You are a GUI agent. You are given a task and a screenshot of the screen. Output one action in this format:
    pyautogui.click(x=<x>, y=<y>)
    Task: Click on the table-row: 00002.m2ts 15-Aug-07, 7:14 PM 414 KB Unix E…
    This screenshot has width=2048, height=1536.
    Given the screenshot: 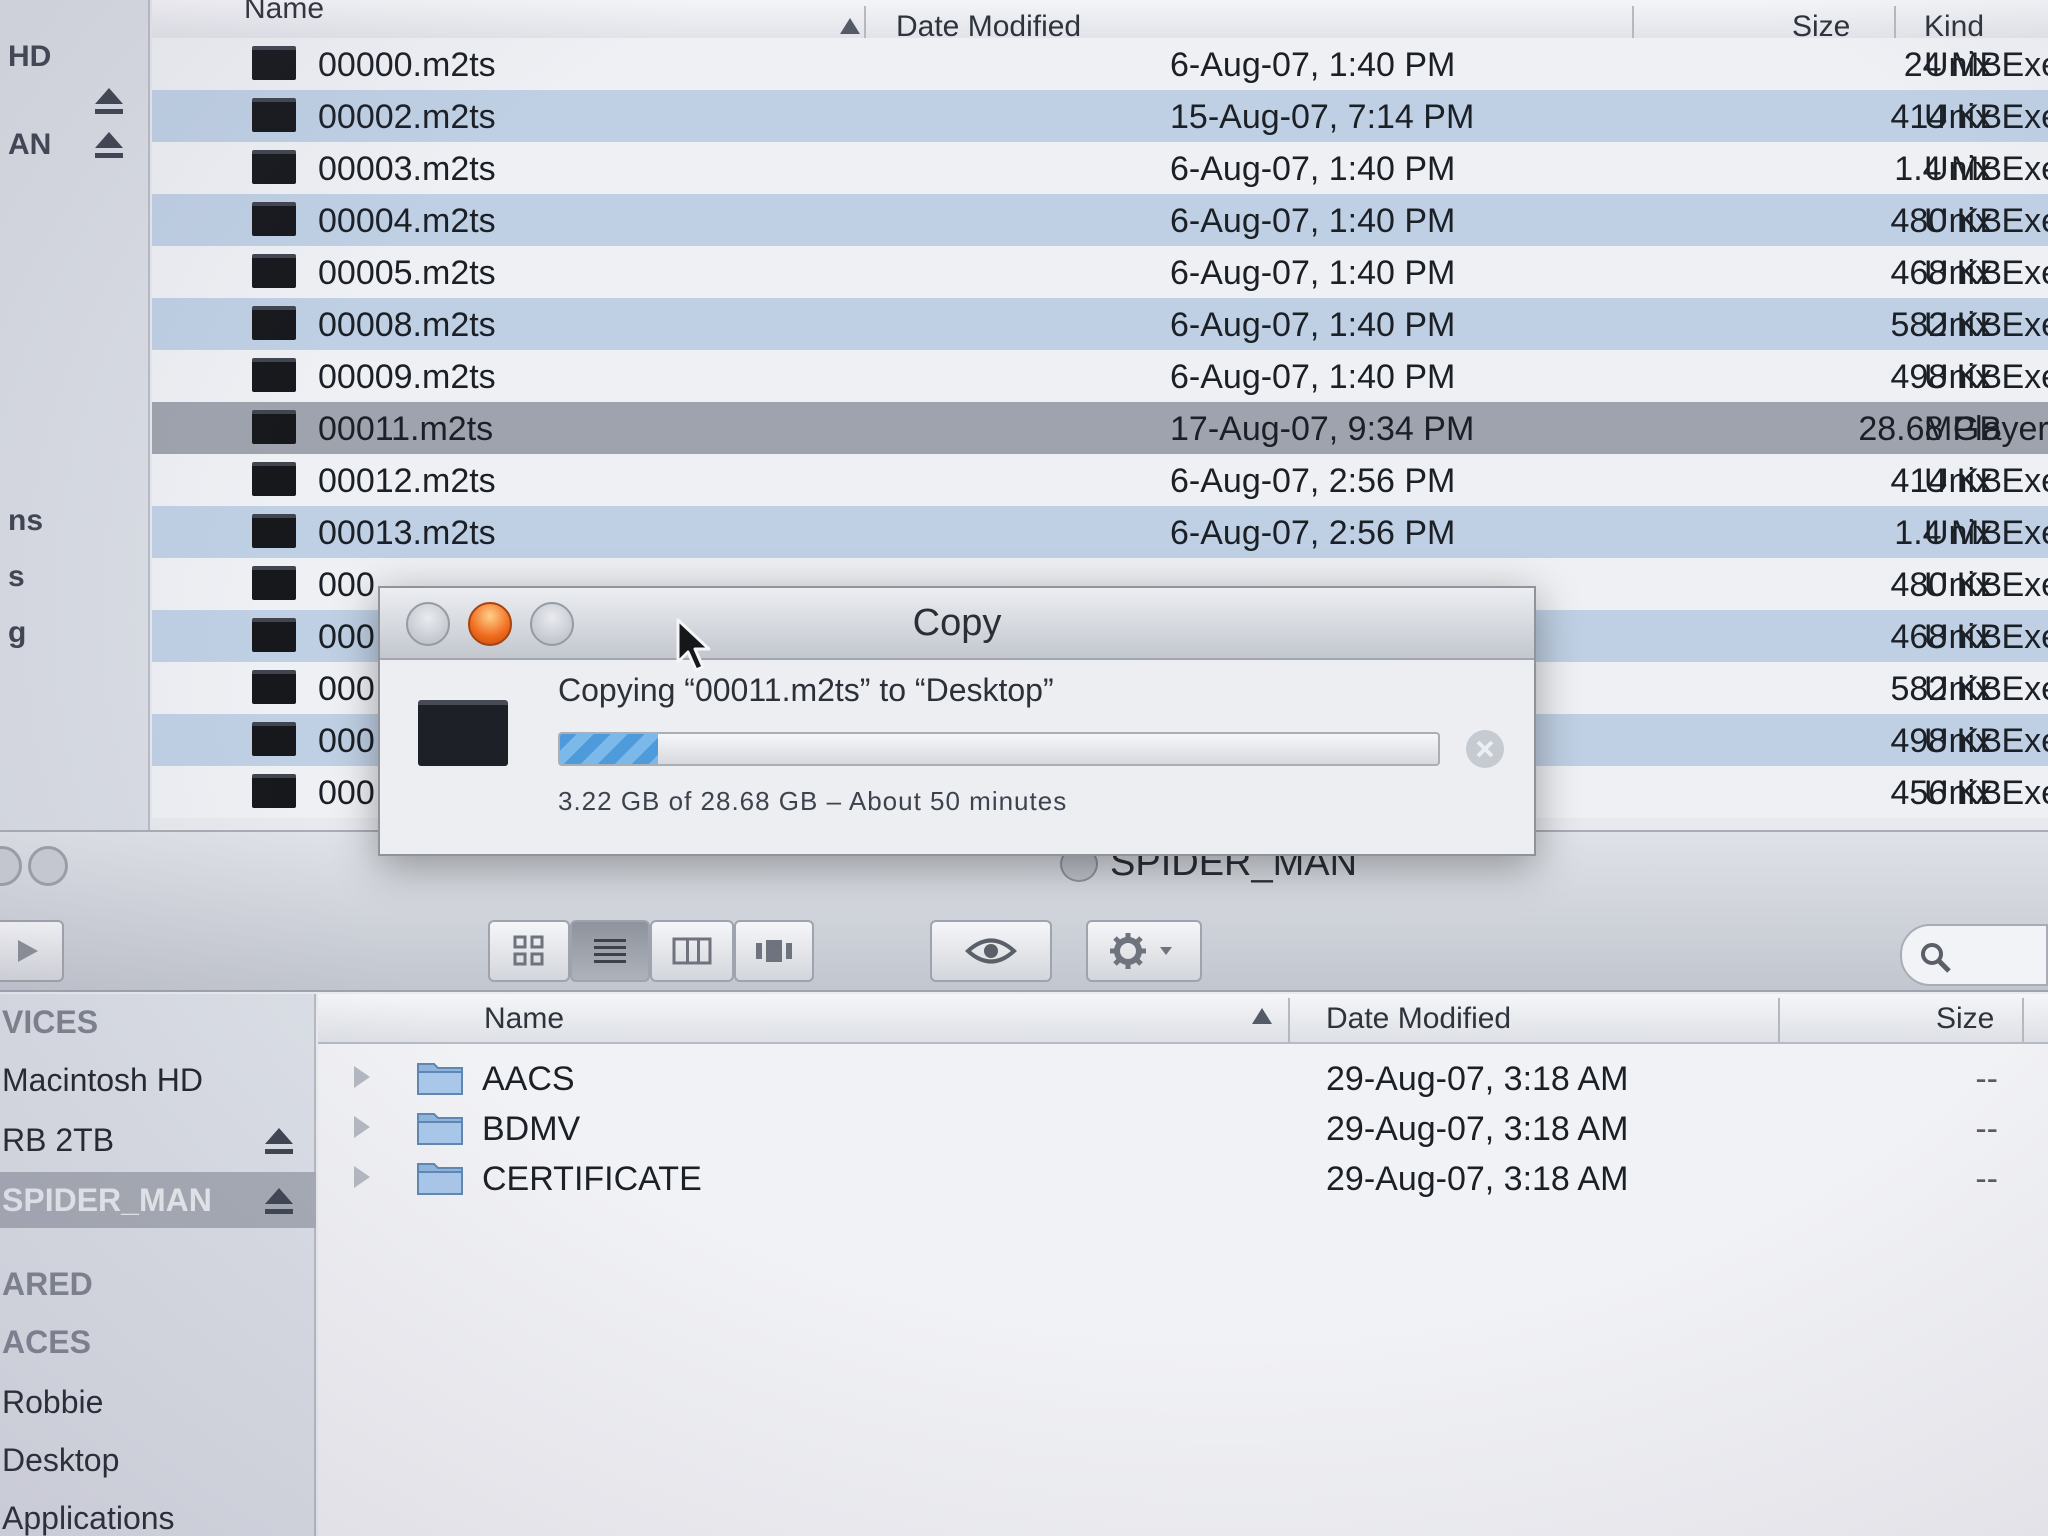 What is the action you would take?
    pyautogui.click(x=1100, y=116)
    